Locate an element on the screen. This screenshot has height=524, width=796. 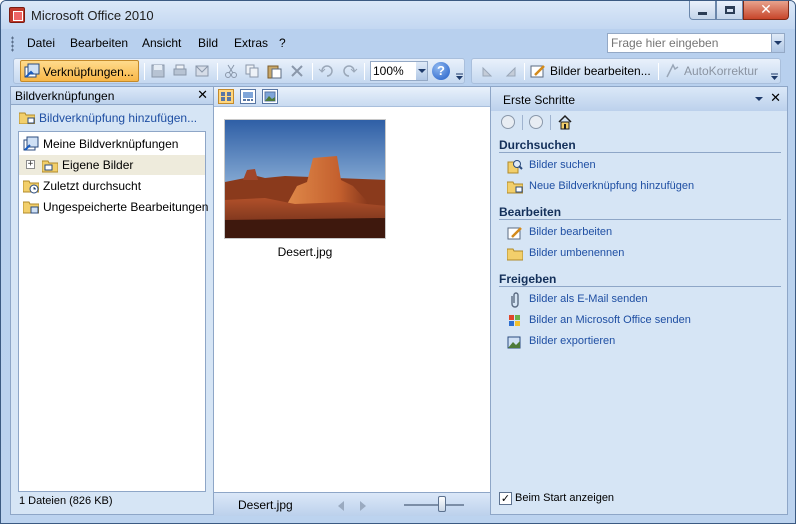
close-button: ✕ is located at coordinates (766, 10).